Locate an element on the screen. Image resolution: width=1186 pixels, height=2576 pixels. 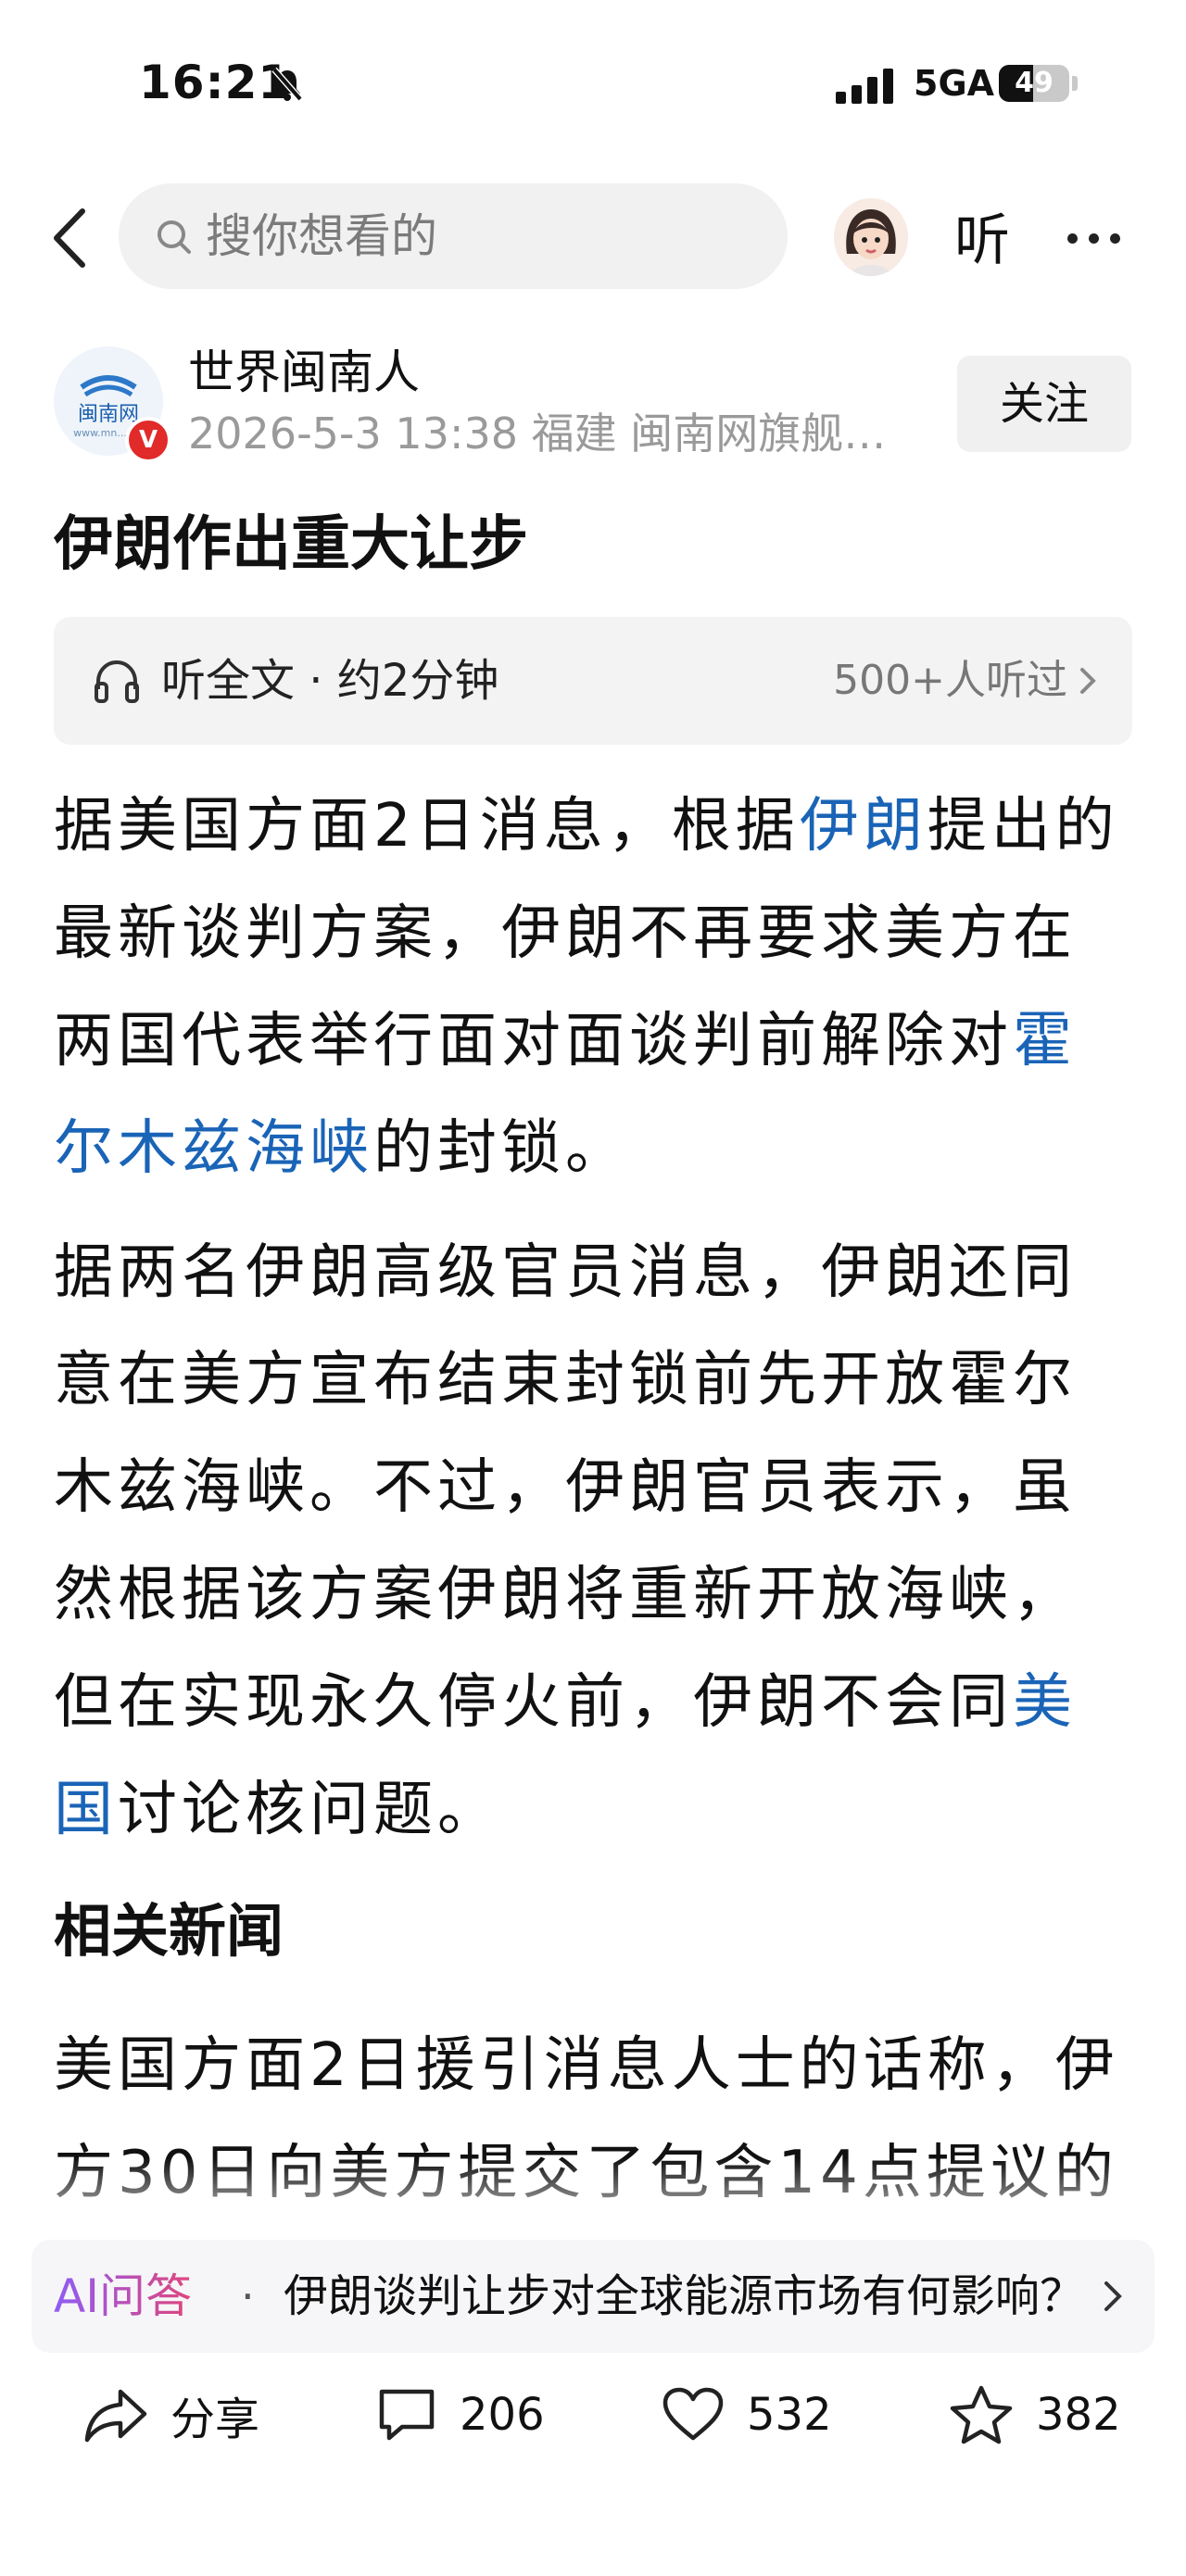
more-icon is located at coordinates (1099, 238).